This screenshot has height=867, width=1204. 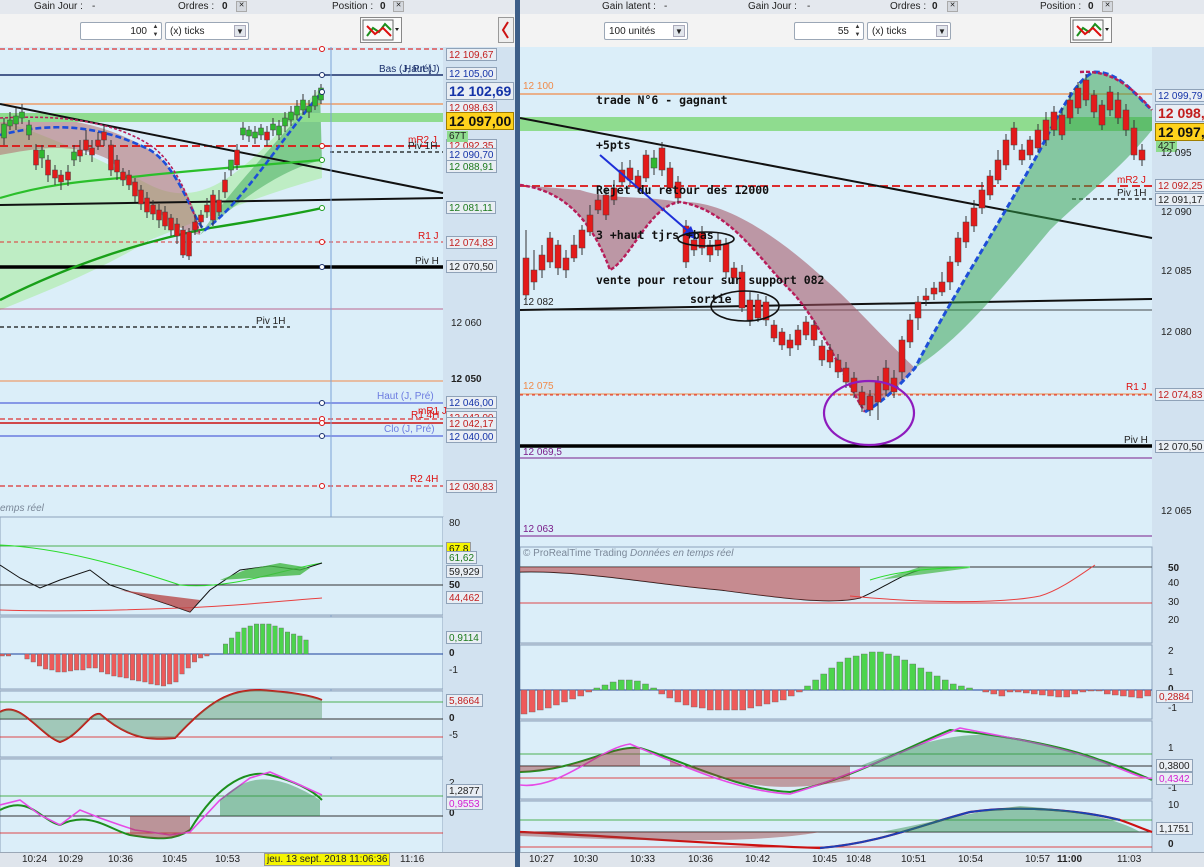 I want to click on right-axis-tick: 12 080, so click(x=1176, y=332).